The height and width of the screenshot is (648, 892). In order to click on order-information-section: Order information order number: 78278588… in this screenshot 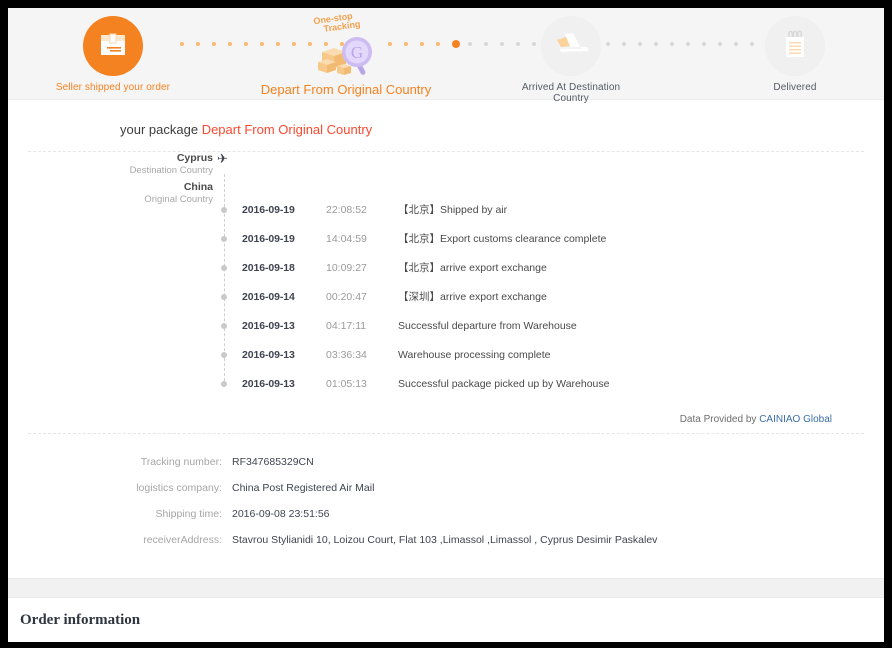, I will do `click(446, 620)`.